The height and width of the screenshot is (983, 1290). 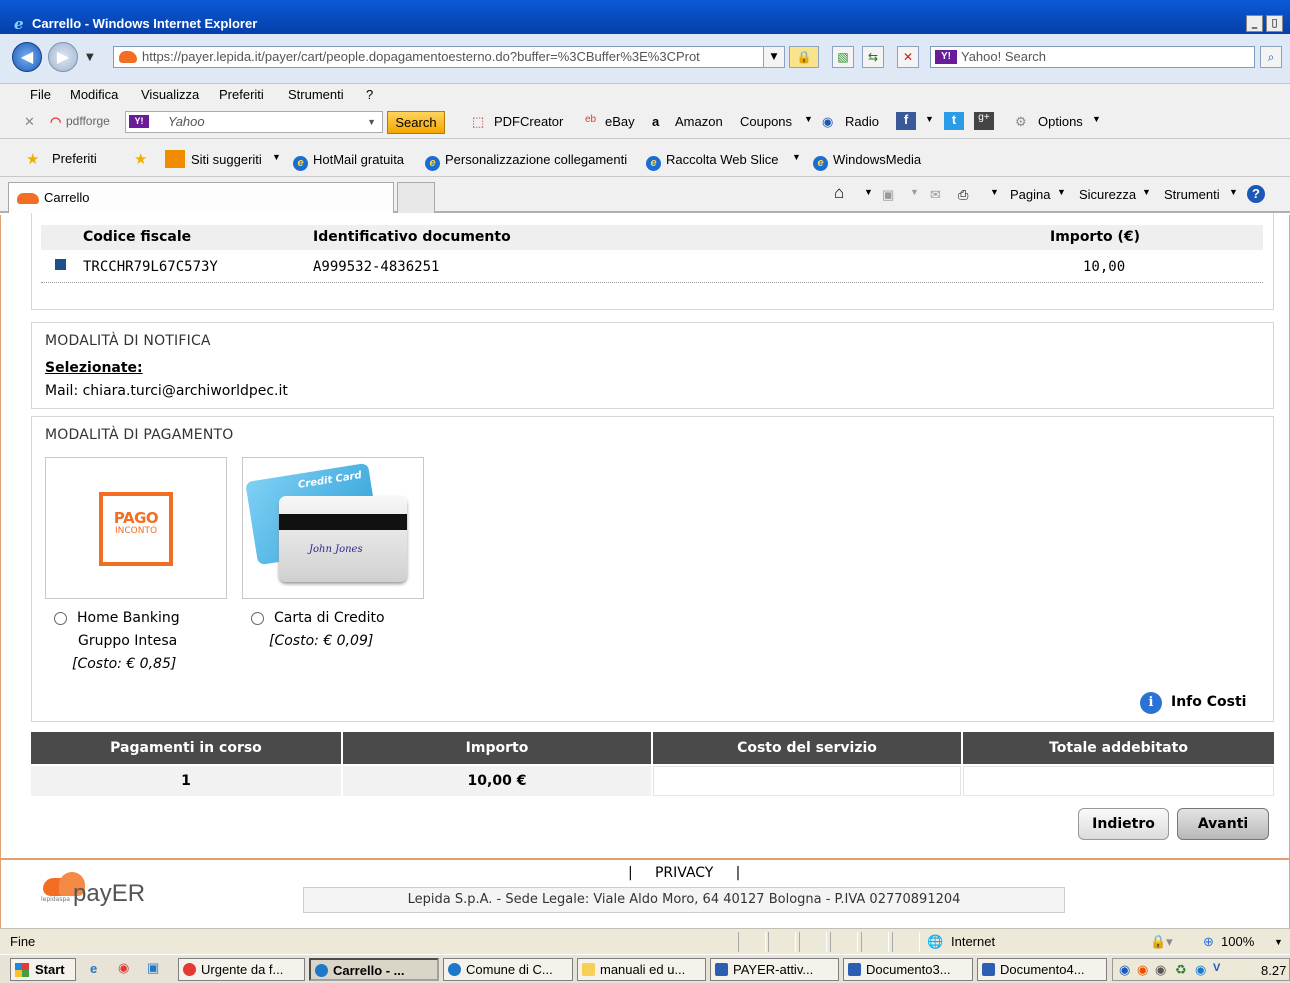 What do you see at coordinates (873, 57) in the screenshot?
I see `refresh-icon: ⇆` at bounding box center [873, 57].